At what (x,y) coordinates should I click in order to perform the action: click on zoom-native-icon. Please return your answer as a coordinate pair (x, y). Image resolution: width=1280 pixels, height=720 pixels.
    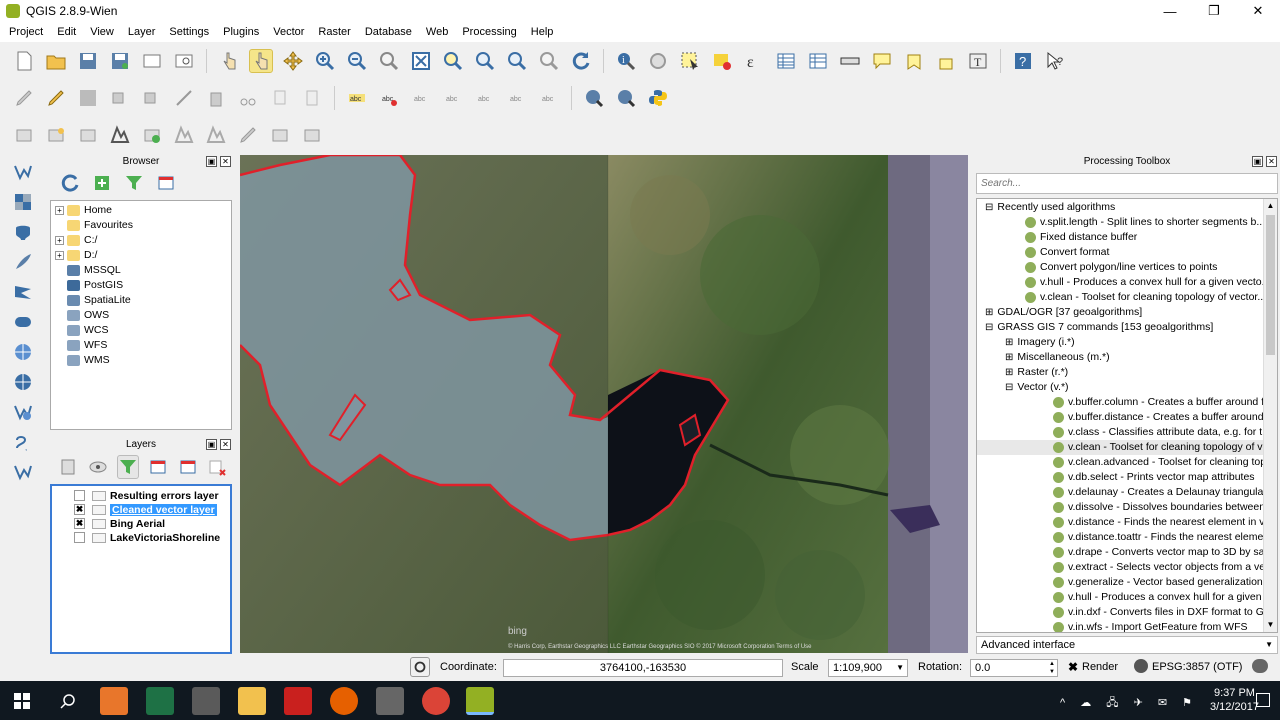
    Looking at the image, I should click on (389, 61).